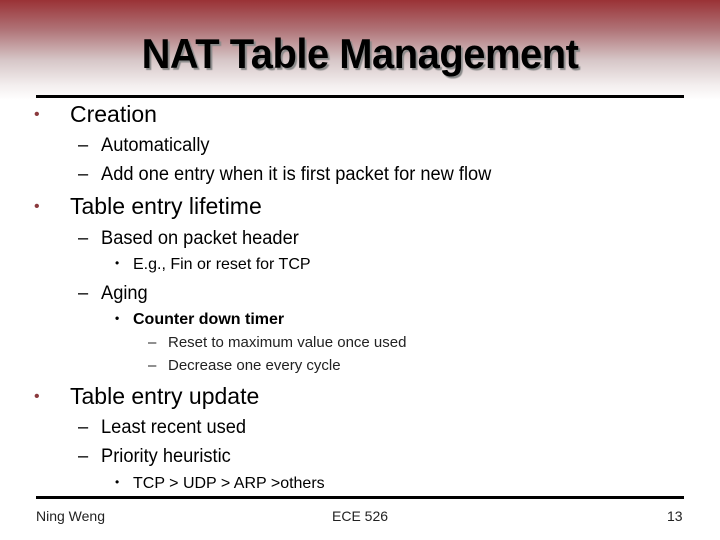 The width and height of the screenshot is (720, 540). I want to click on bullet-text: Priority heuristic, so click(166, 456).